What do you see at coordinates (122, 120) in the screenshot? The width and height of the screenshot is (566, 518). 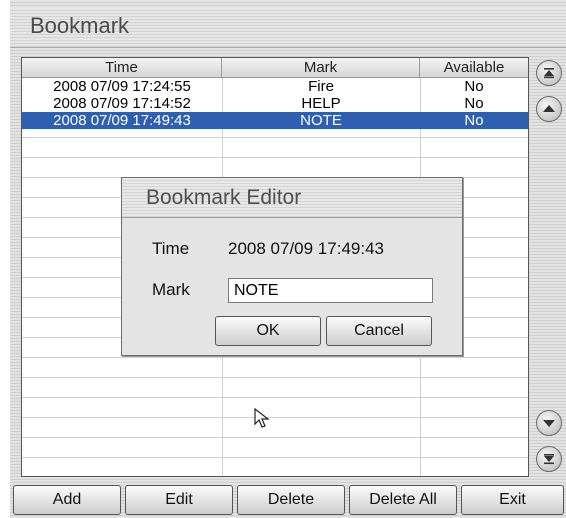 I see `cell-time: 2008 07/09 17:49:43` at bounding box center [122, 120].